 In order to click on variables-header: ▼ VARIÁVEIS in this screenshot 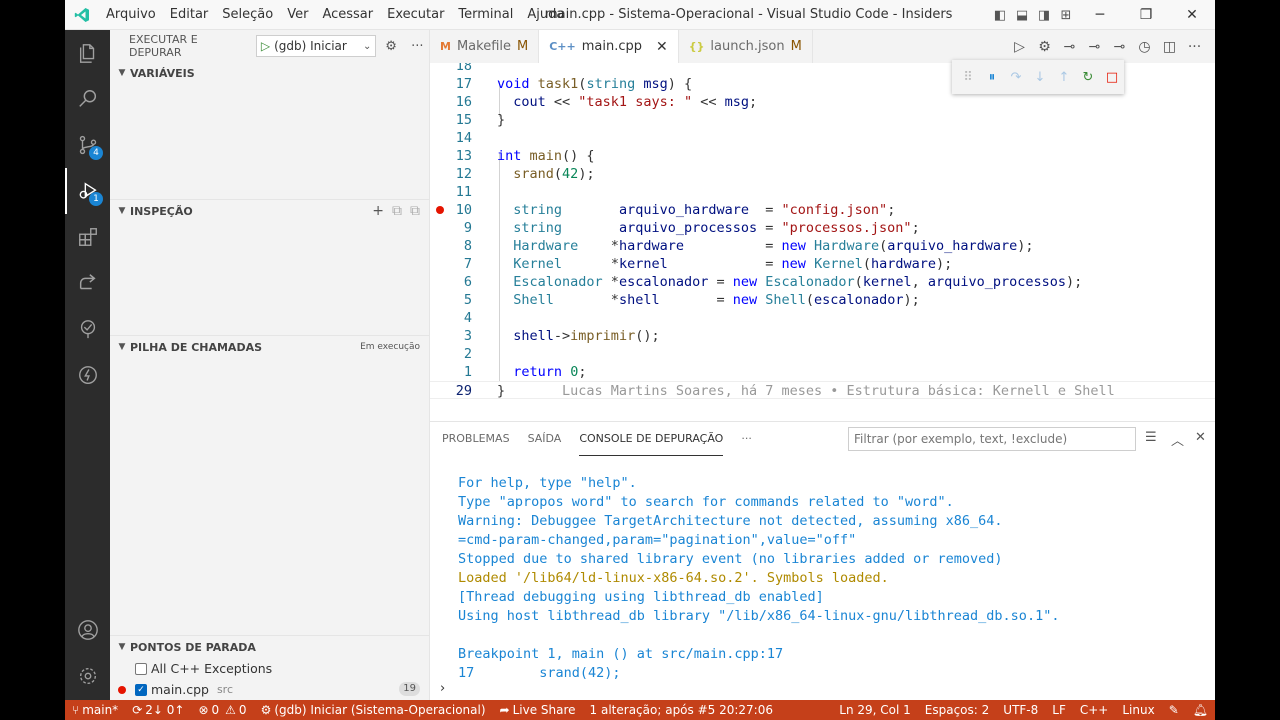, I will do `click(270, 73)`.